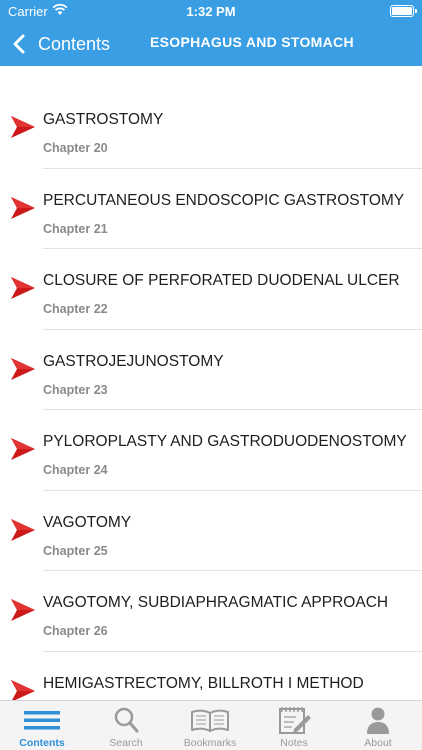 This screenshot has width=422, height=750. What do you see at coordinates (378, 743) in the screenshot?
I see `tab-label: About` at bounding box center [378, 743].